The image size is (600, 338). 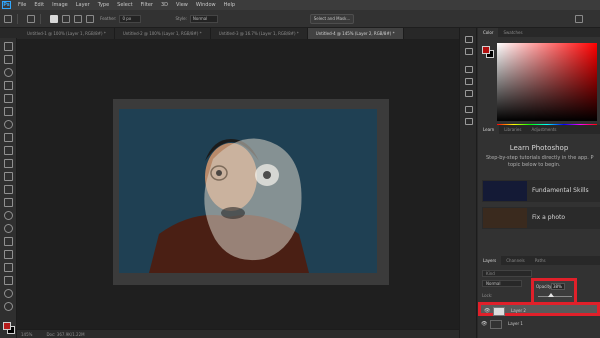 What do you see at coordinates (108, 18) in the screenshot?
I see `feather-label: Feather:` at bounding box center [108, 18].